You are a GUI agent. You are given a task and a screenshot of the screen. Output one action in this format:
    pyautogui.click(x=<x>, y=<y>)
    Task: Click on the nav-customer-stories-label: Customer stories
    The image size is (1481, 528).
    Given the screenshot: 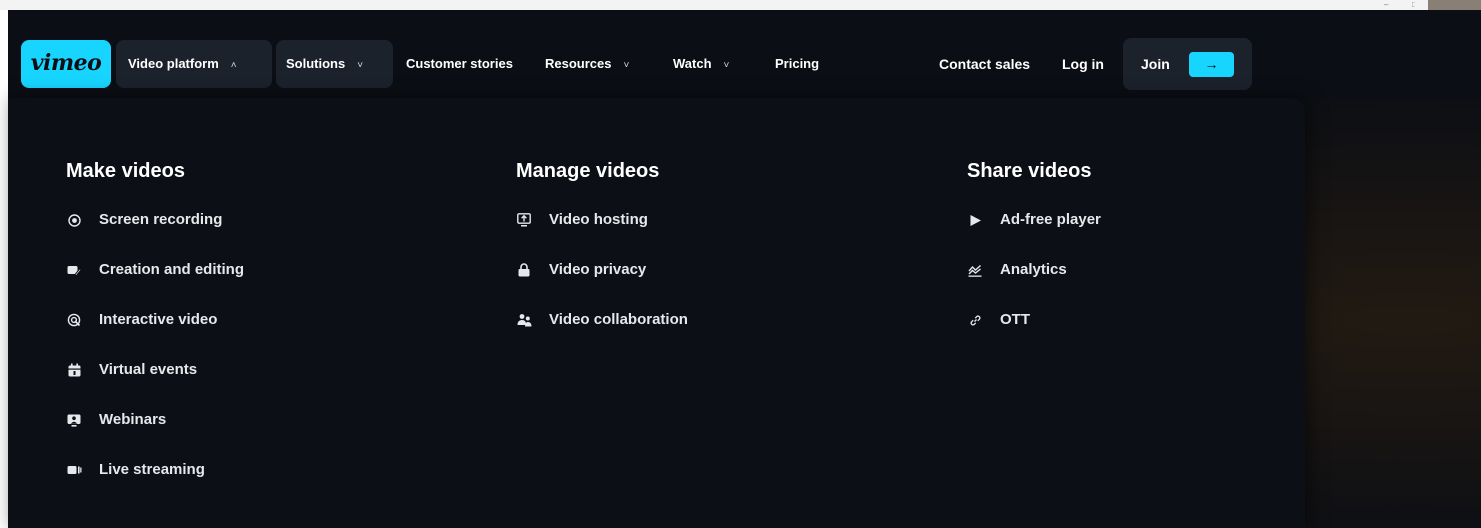 What is the action you would take?
    pyautogui.click(x=459, y=63)
    